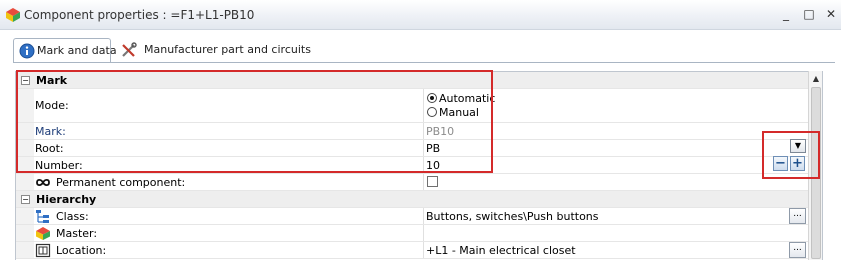  I want to click on title-bar: Component properties : =F1+L1-PB10 _ □ ✕, so click(420, 15).